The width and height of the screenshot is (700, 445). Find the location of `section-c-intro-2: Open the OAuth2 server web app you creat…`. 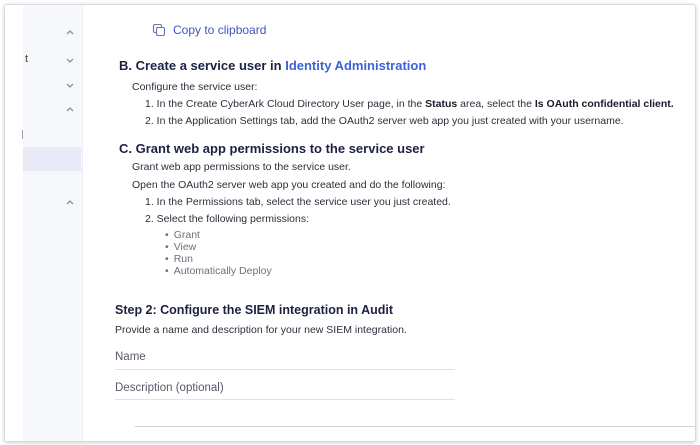

section-c-intro-2: Open the OAuth2 server web app you creat… is located at coordinates (289, 185).